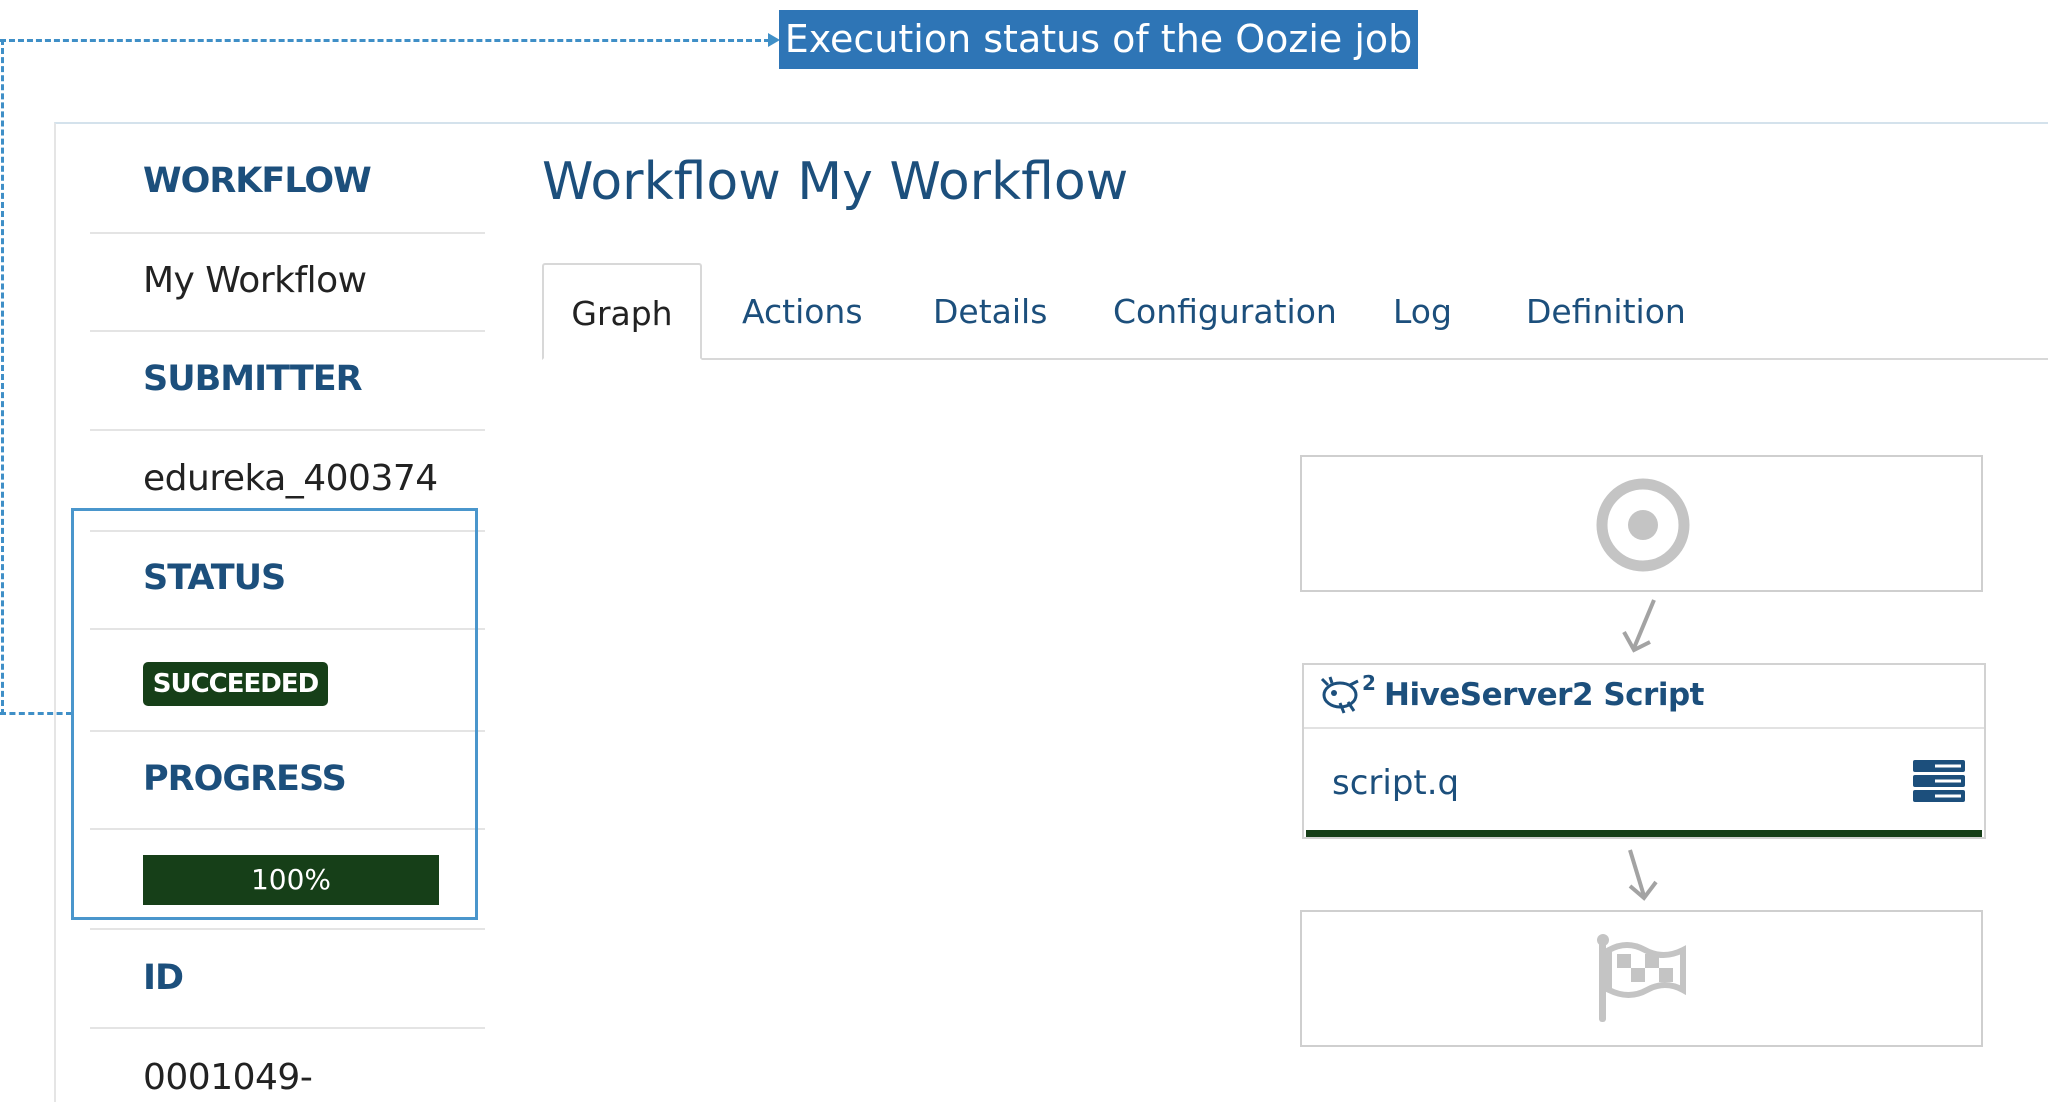 This screenshot has height=1102, width=2048. Describe the element at coordinates (253, 379) in the screenshot. I see `submitter-label: SUBMITTER` at that location.